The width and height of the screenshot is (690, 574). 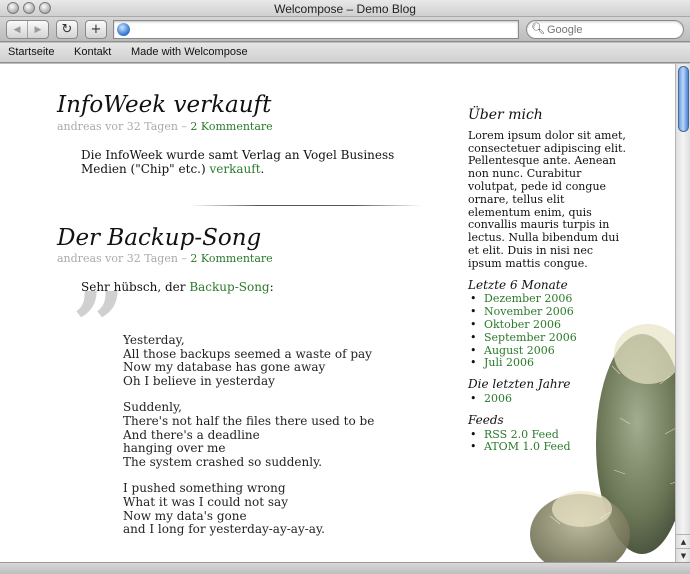 What do you see at coordinates (528, 298) in the screenshot?
I see `archive-link: Dezember 2006` at bounding box center [528, 298].